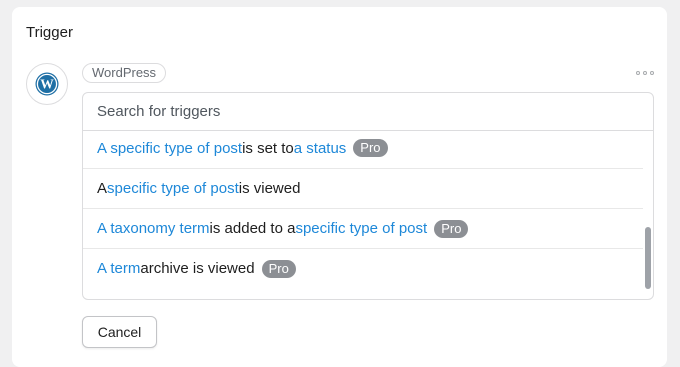 Image resolution: width=680 pixels, height=367 pixels. I want to click on trigger-text: is added to a, so click(252, 228).